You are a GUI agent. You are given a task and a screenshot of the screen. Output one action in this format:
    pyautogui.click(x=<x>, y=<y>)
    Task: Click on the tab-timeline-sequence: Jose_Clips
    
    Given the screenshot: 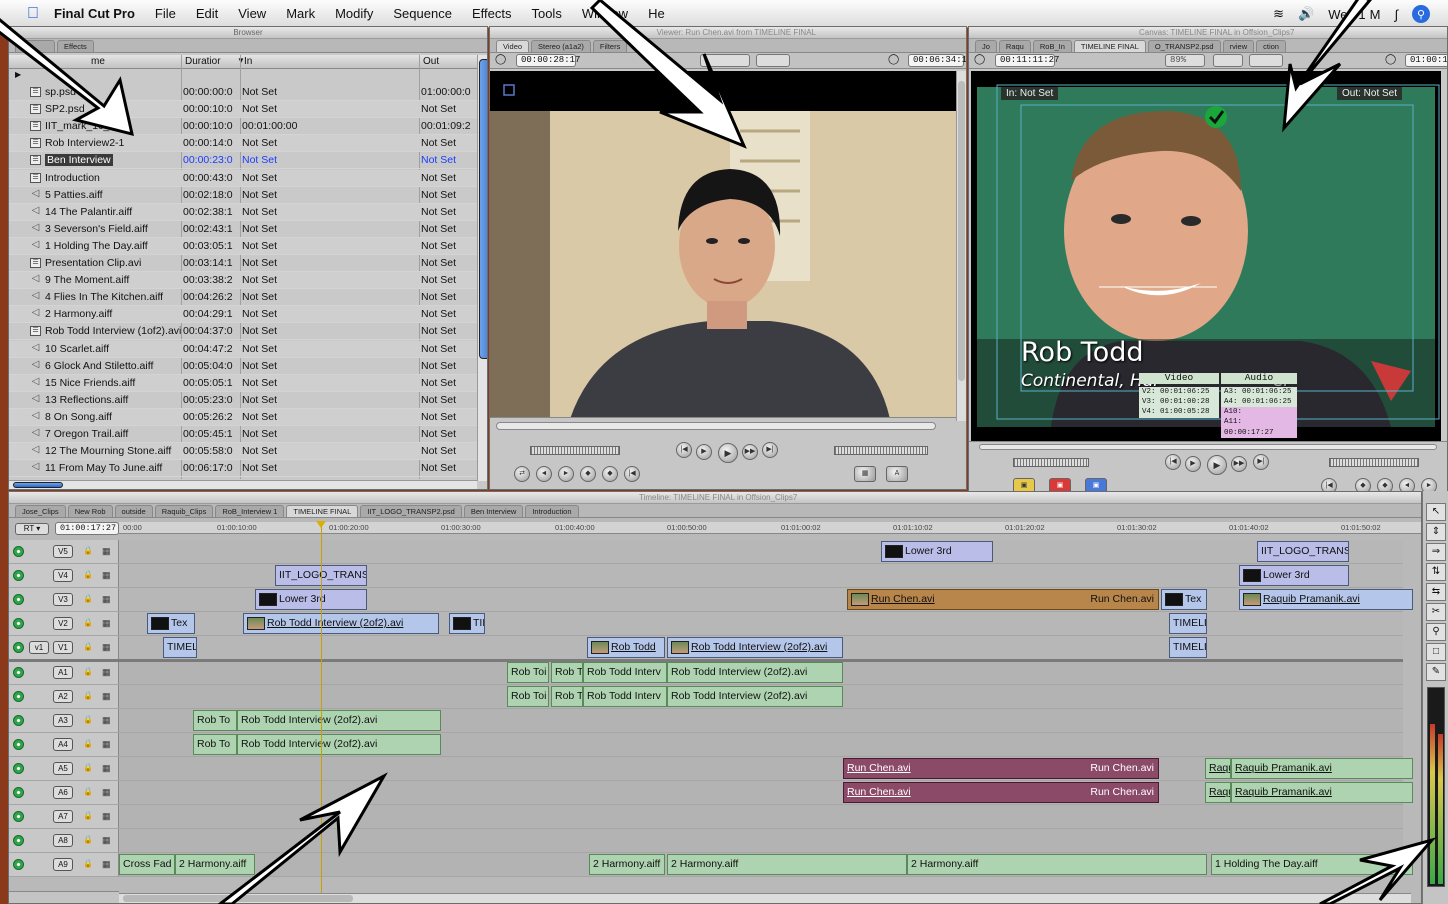 What is the action you would take?
    pyautogui.click(x=40, y=511)
    